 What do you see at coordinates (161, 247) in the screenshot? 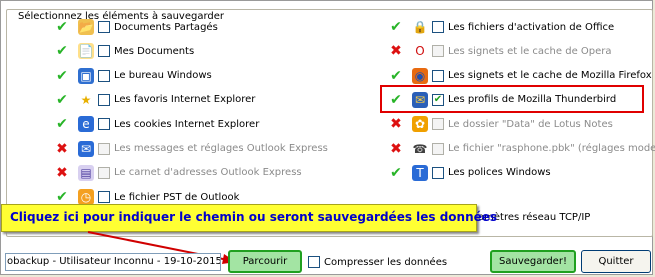
I see `callout-arrow` at bounding box center [161, 247].